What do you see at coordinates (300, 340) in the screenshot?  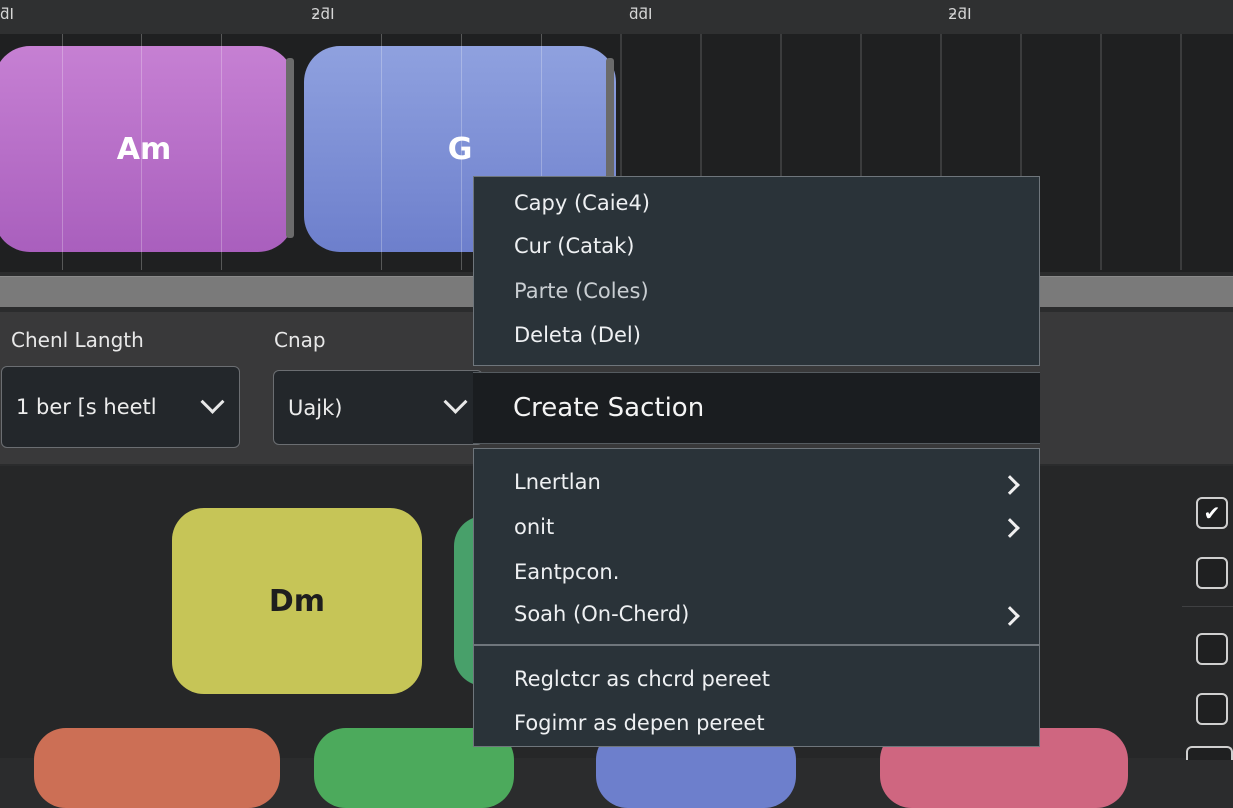 I see `snap-label: Cnap` at bounding box center [300, 340].